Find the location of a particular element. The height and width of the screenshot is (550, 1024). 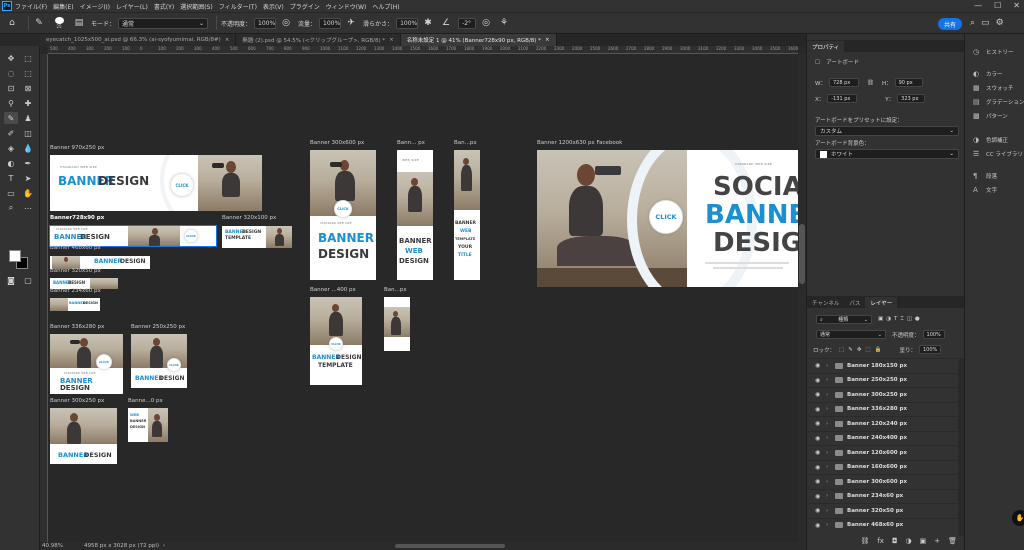

side-panel-6: ☰ CC ライブラリ is located at coordinates (998, 154).